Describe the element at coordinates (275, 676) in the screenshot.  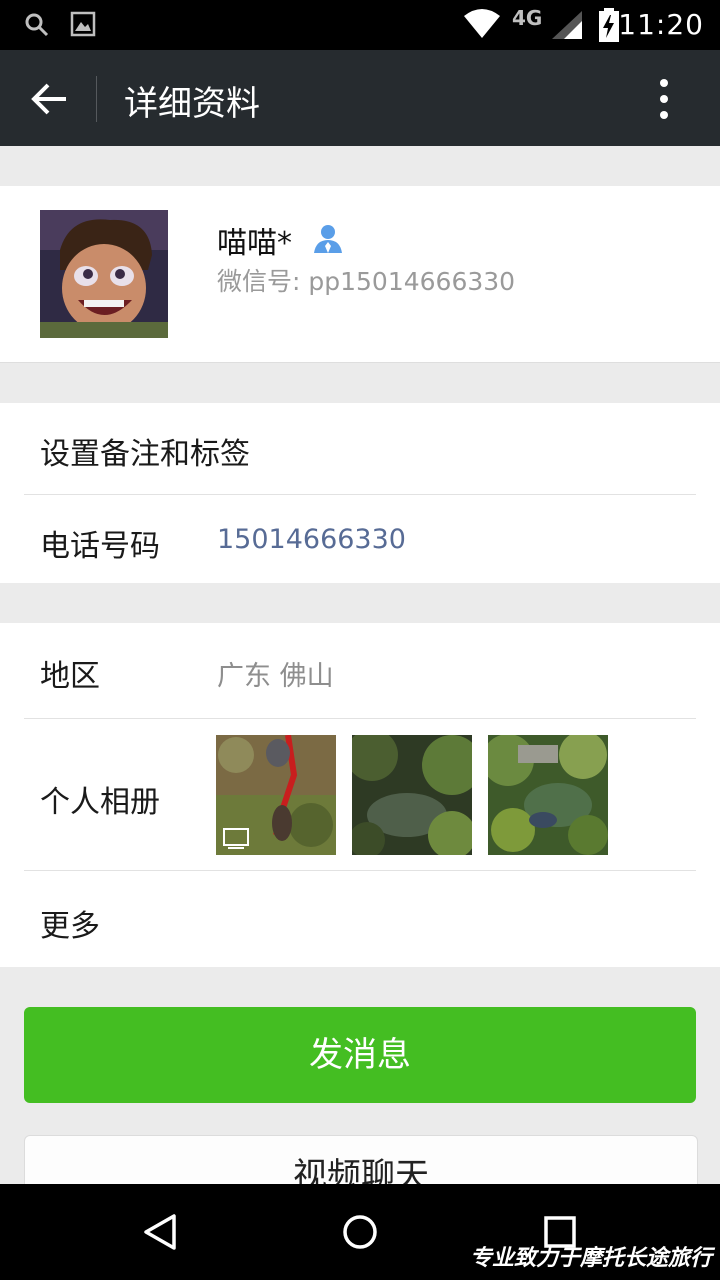
I see `region-value: 广东 佛山` at that location.